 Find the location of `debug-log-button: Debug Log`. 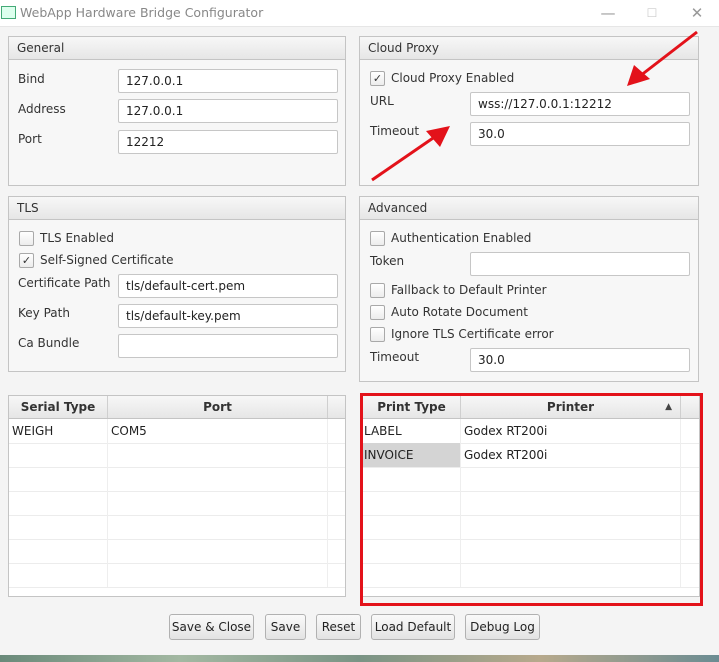

debug-log-button: Debug Log is located at coordinates (502, 627).